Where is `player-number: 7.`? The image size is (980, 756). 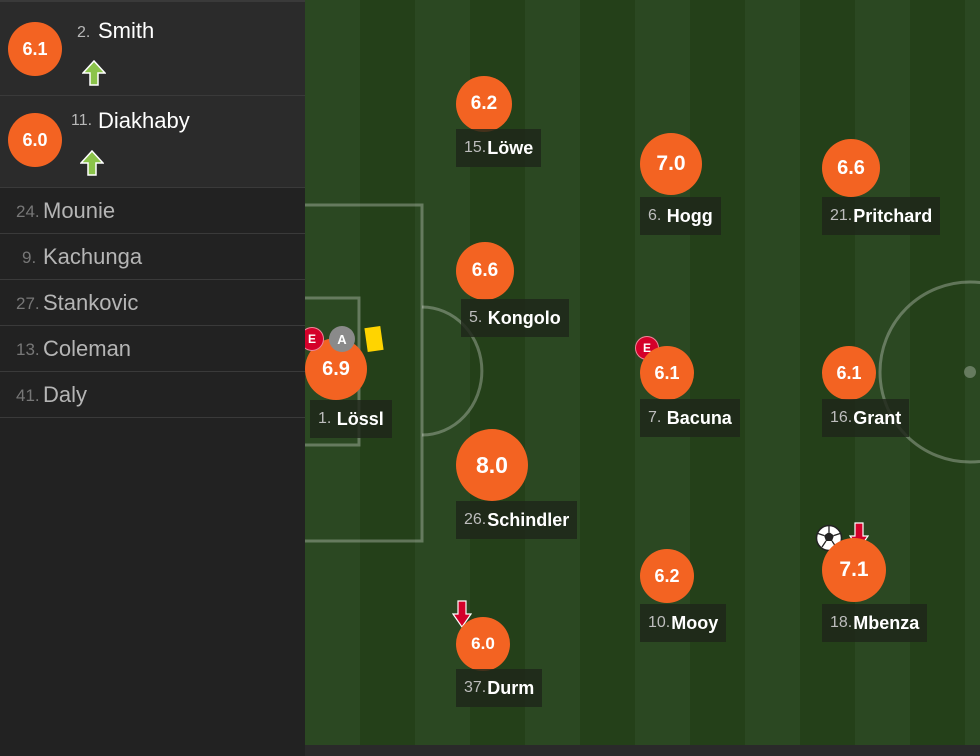
player-number: 7. is located at coordinates (655, 417).